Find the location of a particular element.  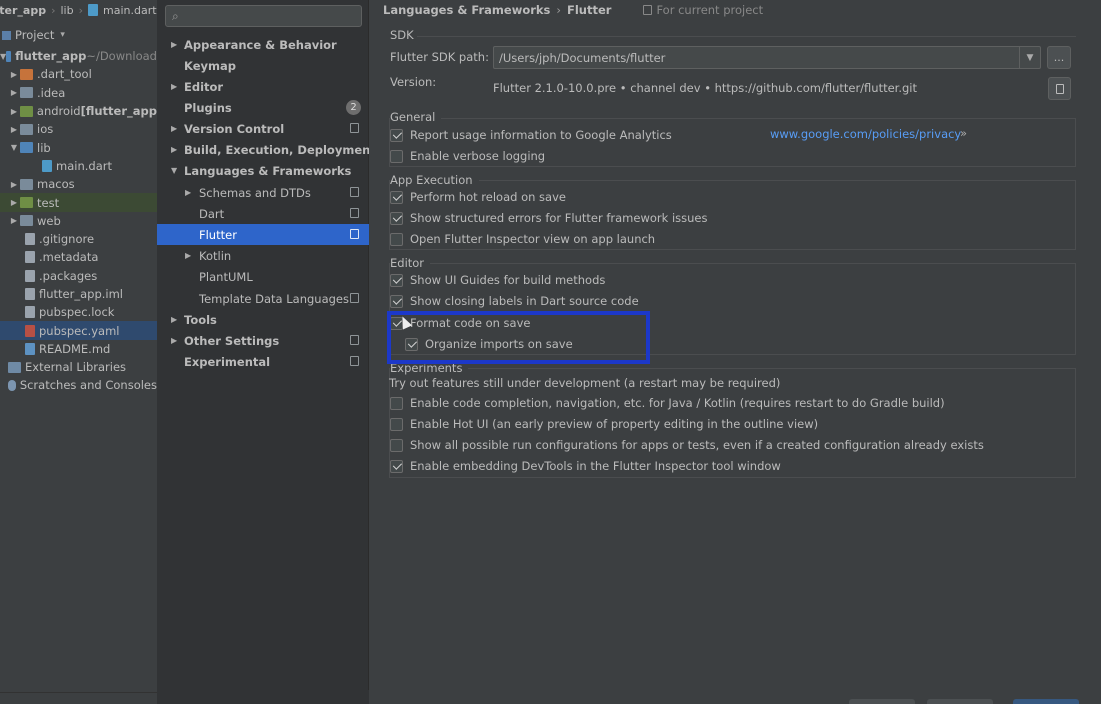

tree-item-pubspec-lock: pubspec.lock is located at coordinates (78, 312).